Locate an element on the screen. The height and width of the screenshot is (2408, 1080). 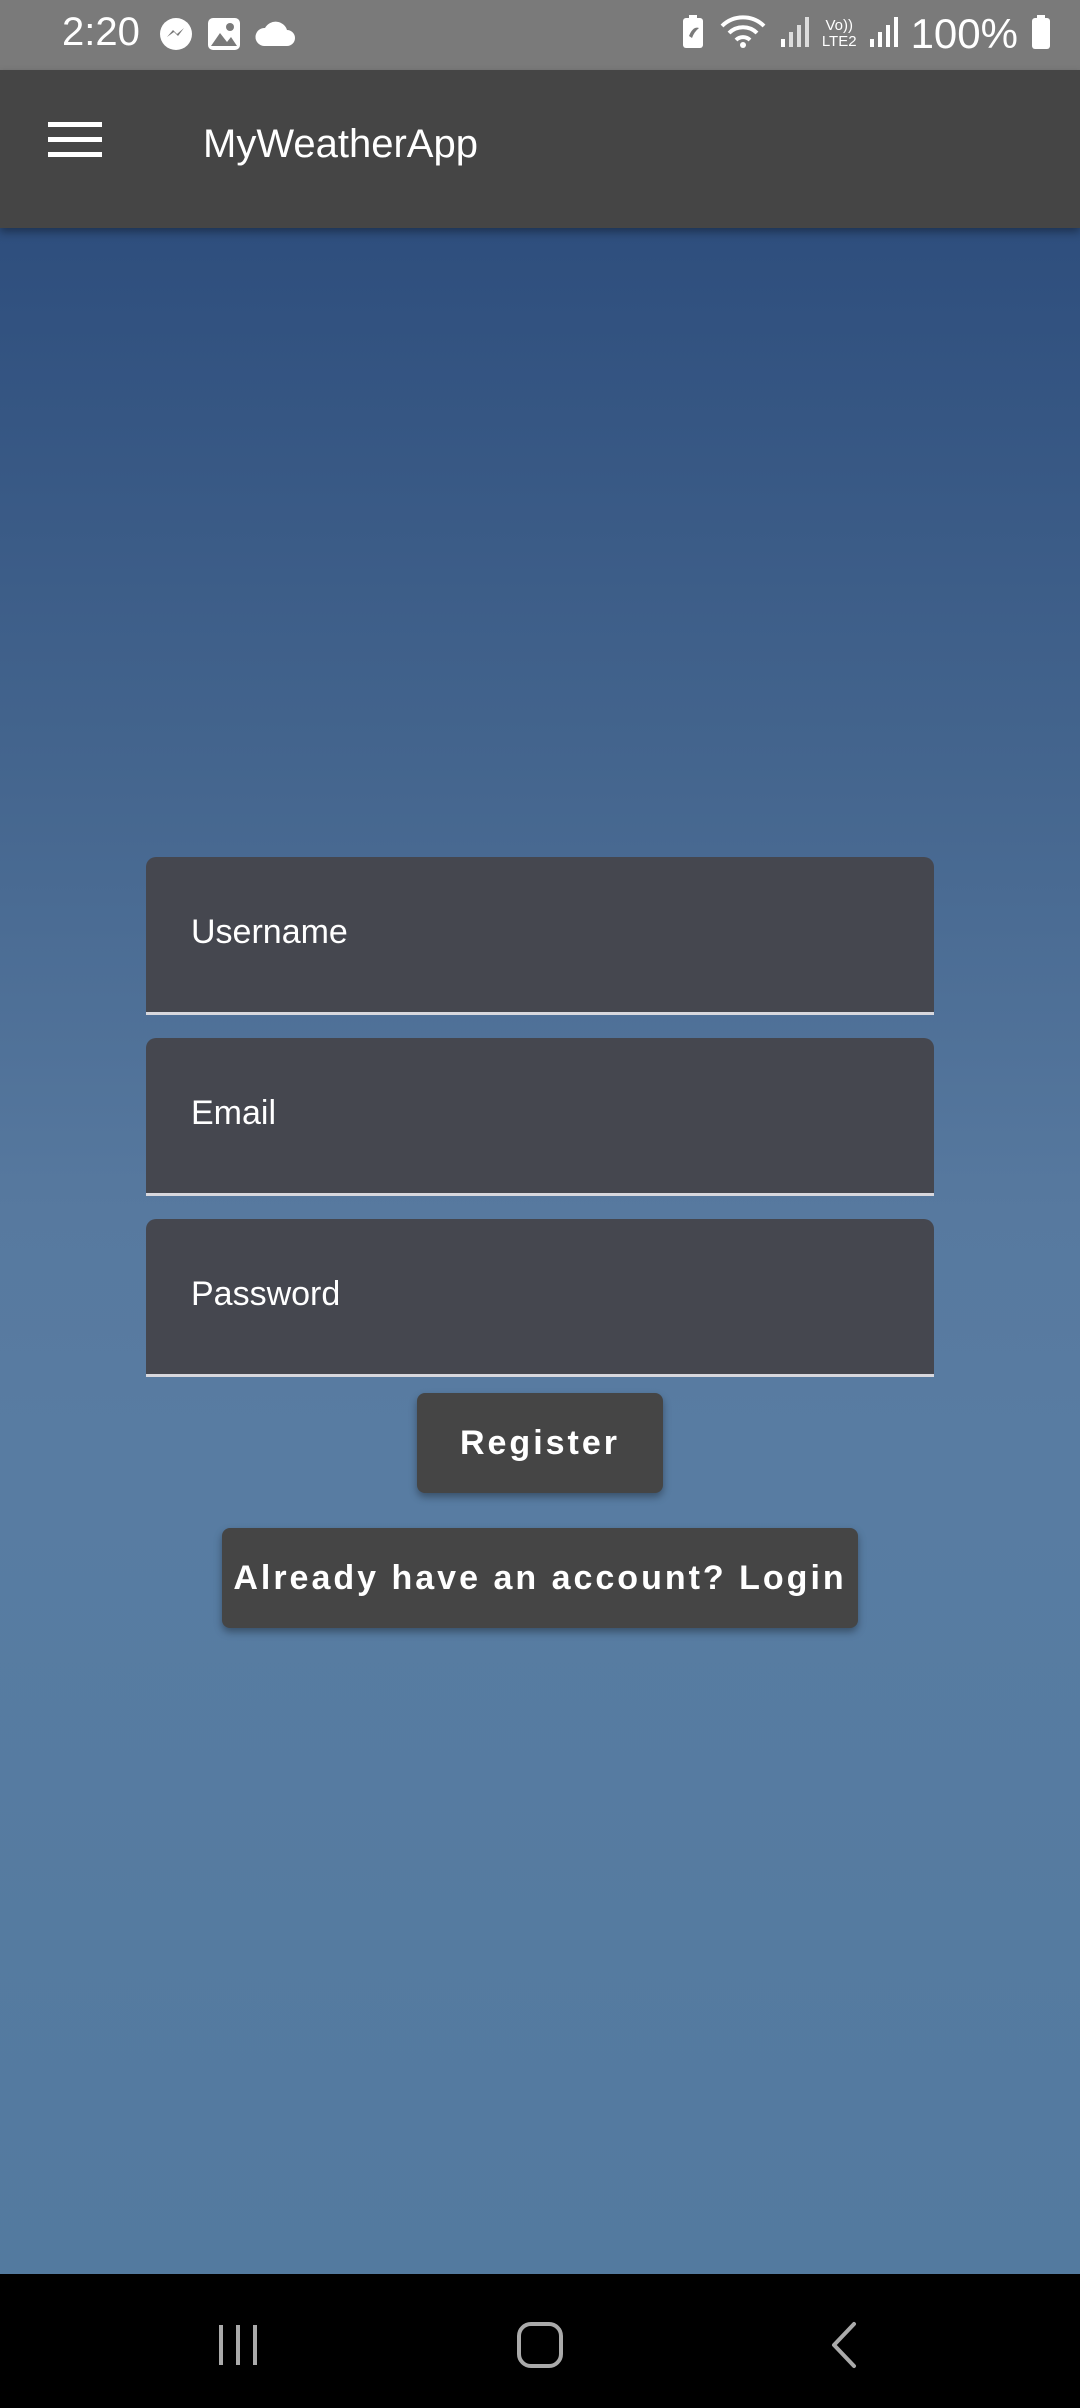
login-link-button: Already have an account? Login is located at coordinates (540, 1578).